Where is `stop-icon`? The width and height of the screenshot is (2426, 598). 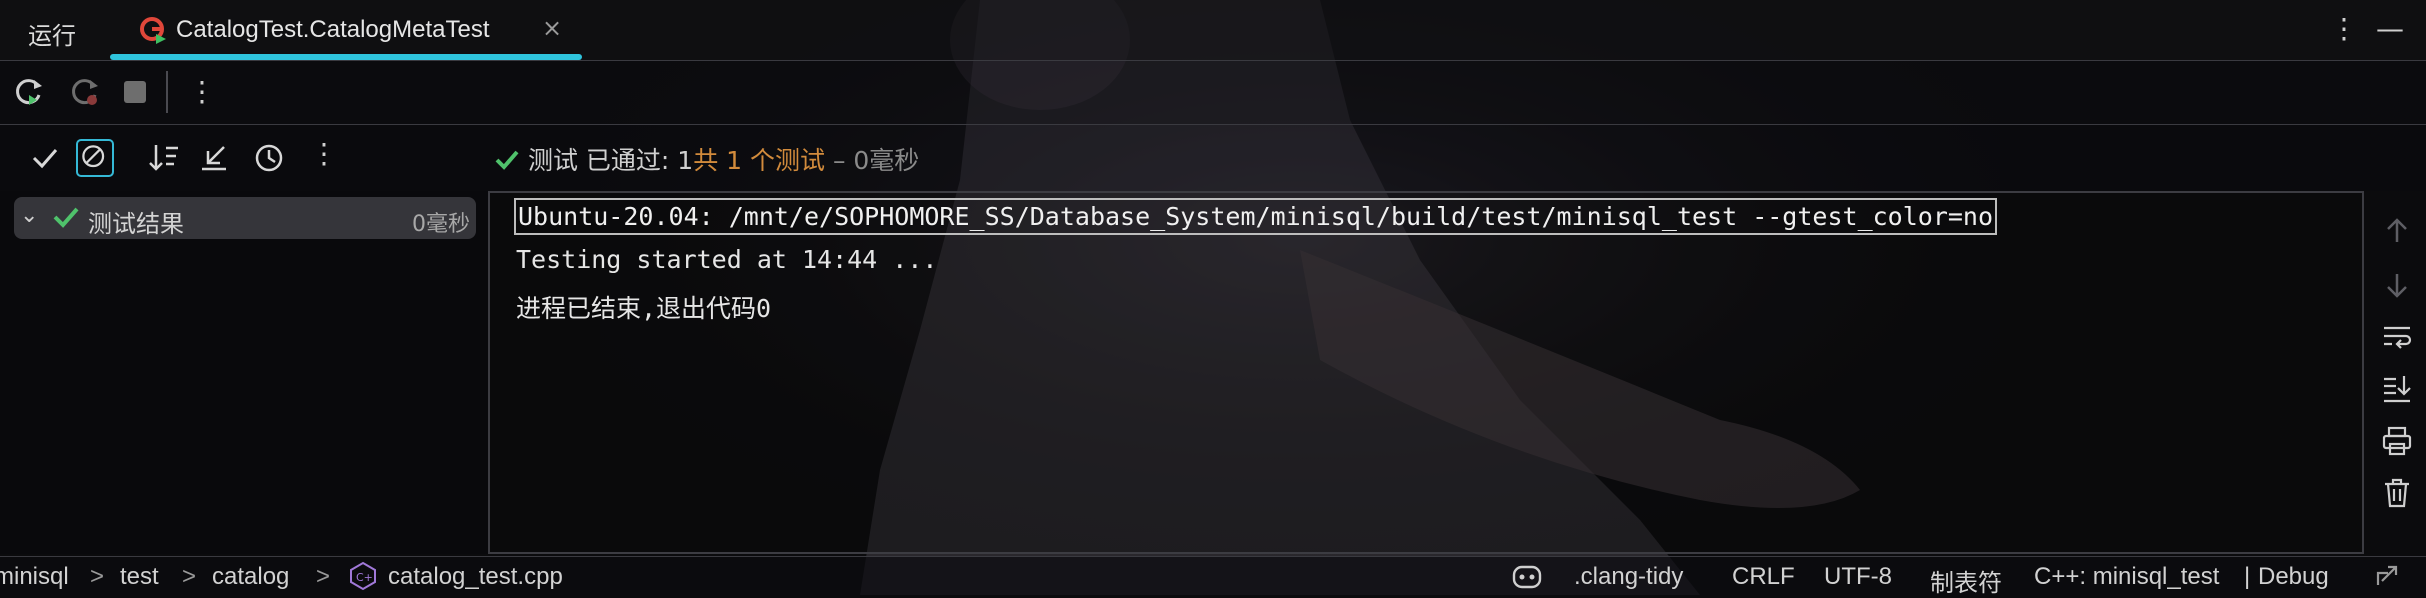 stop-icon is located at coordinates (135, 92).